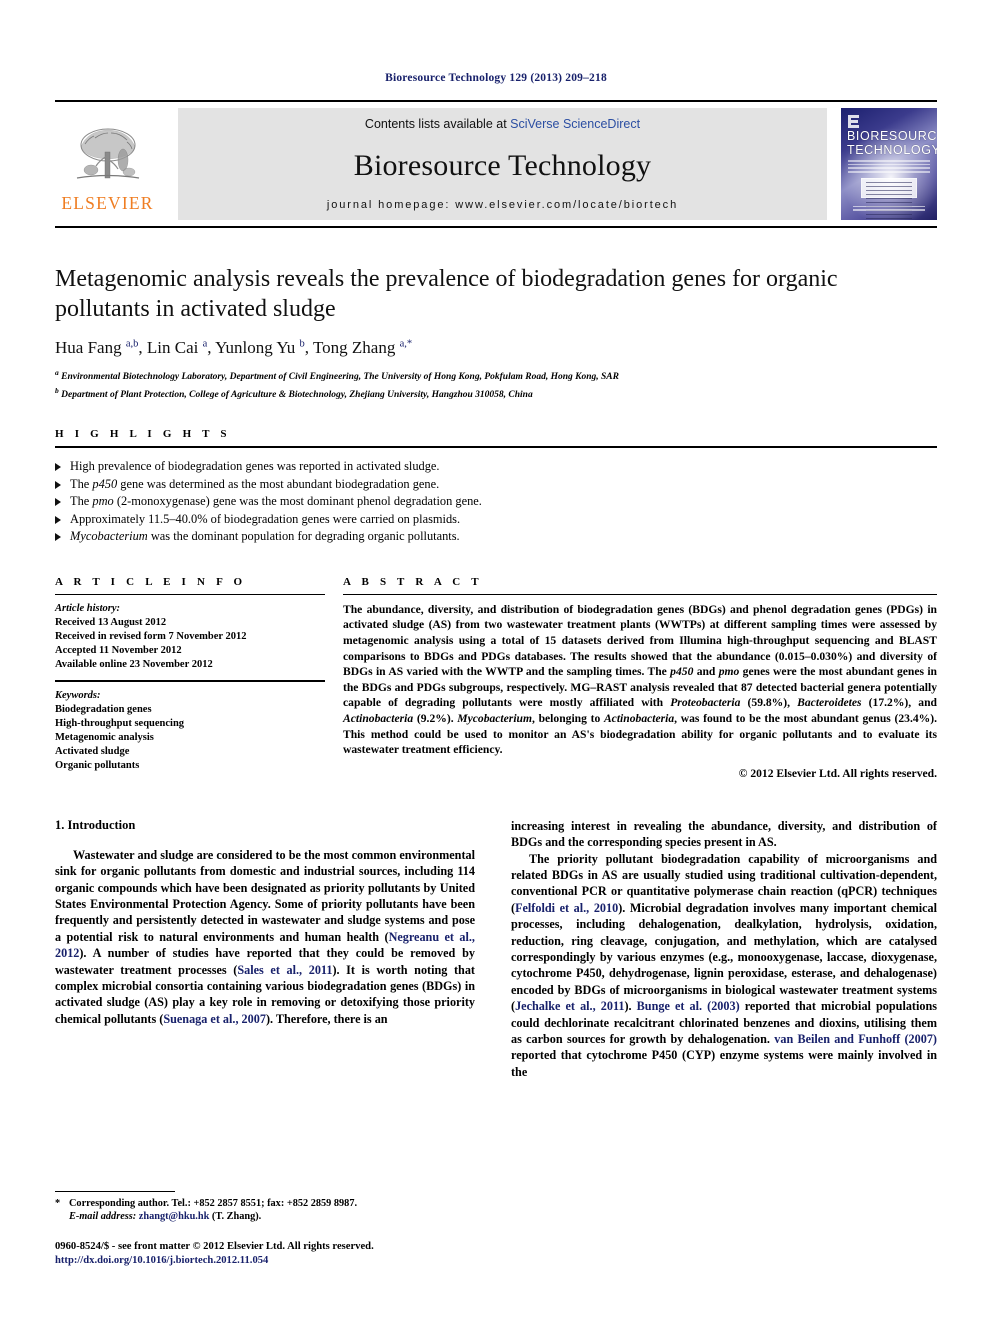 This screenshot has height=1323, width=992. What do you see at coordinates (889, 210) in the screenshot?
I see `cover-footer-lines` at bounding box center [889, 210].